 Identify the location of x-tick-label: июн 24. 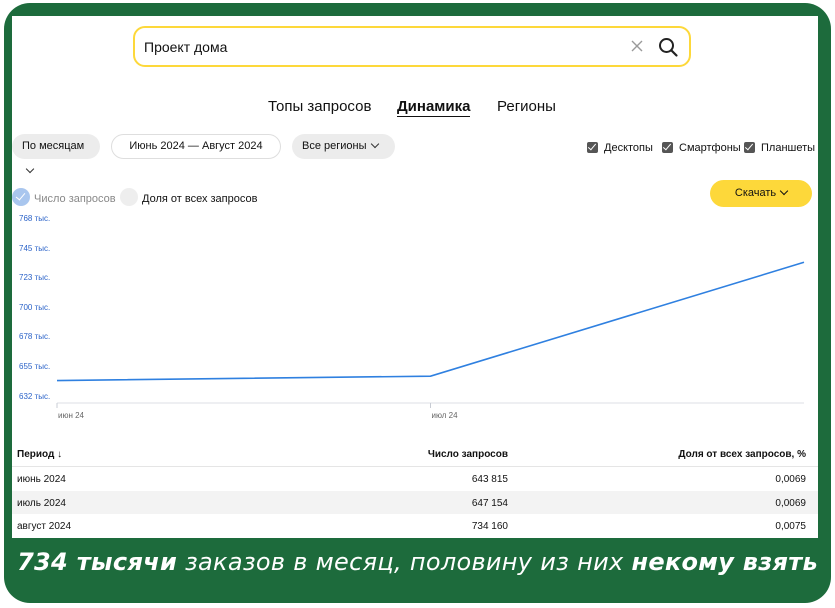
(71, 415).